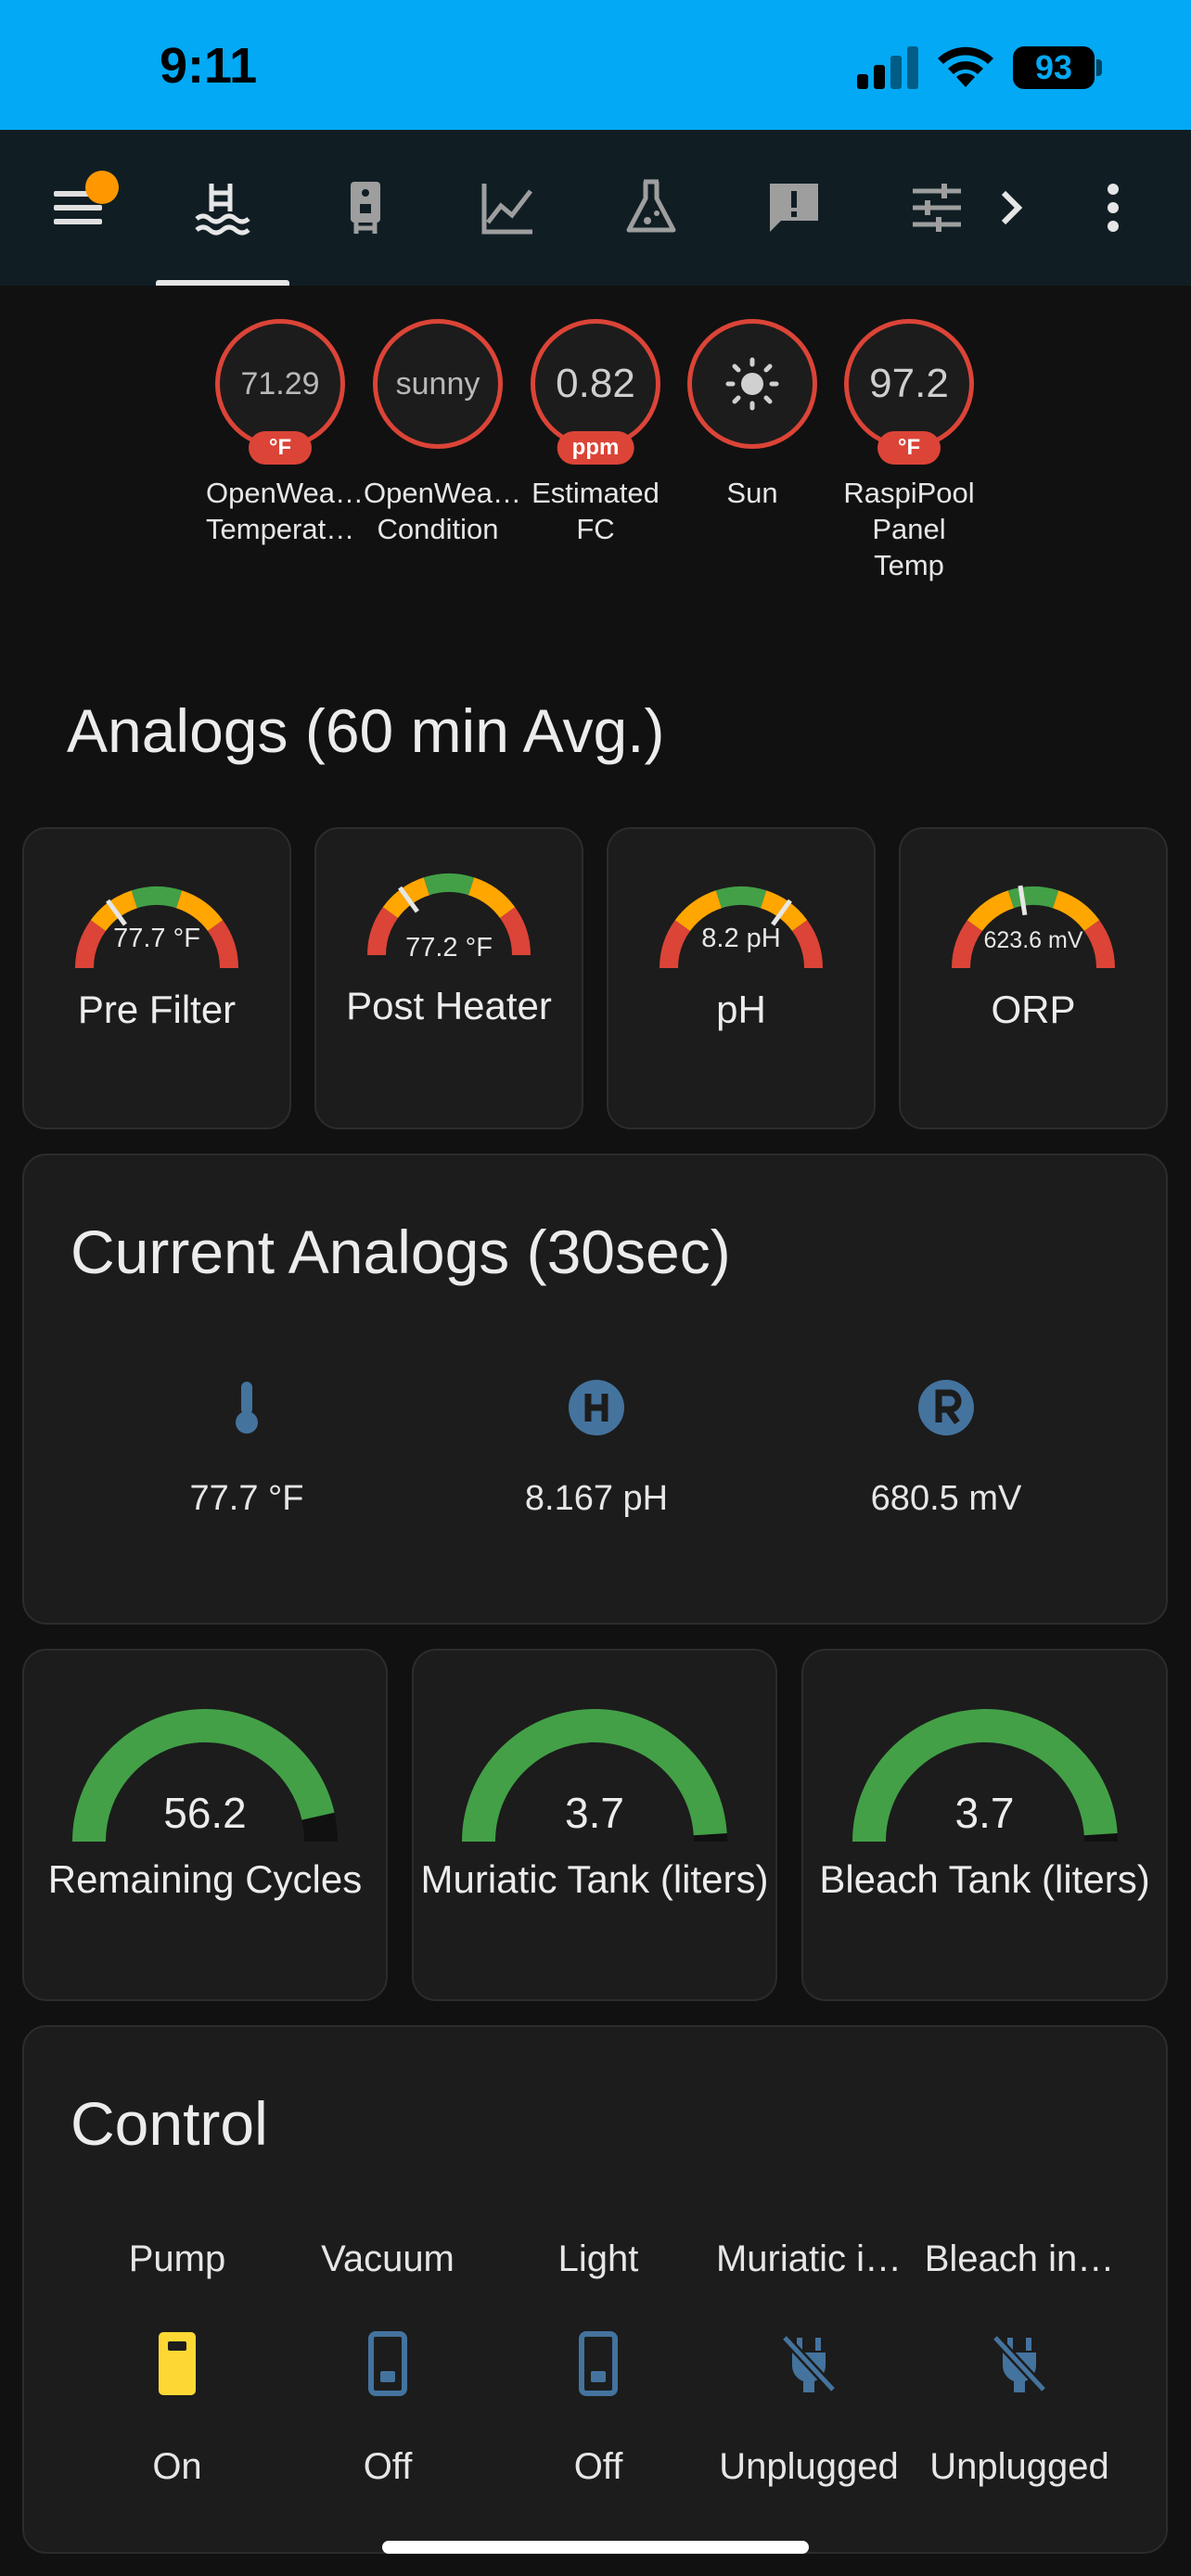 This screenshot has height=2576, width=1191. Describe the element at coordinates (984, 1879) in the screenshot. I see `gauge-name: Bleach Tank (liters)` at that location.